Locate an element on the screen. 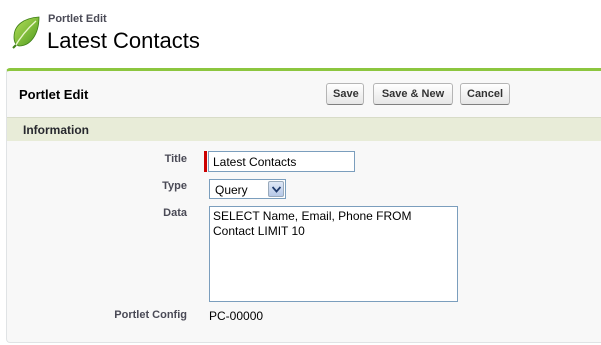 Image resolution: width=601 pixels, height=345 pixels. title-label: Title is located at coordinates (175, 159).